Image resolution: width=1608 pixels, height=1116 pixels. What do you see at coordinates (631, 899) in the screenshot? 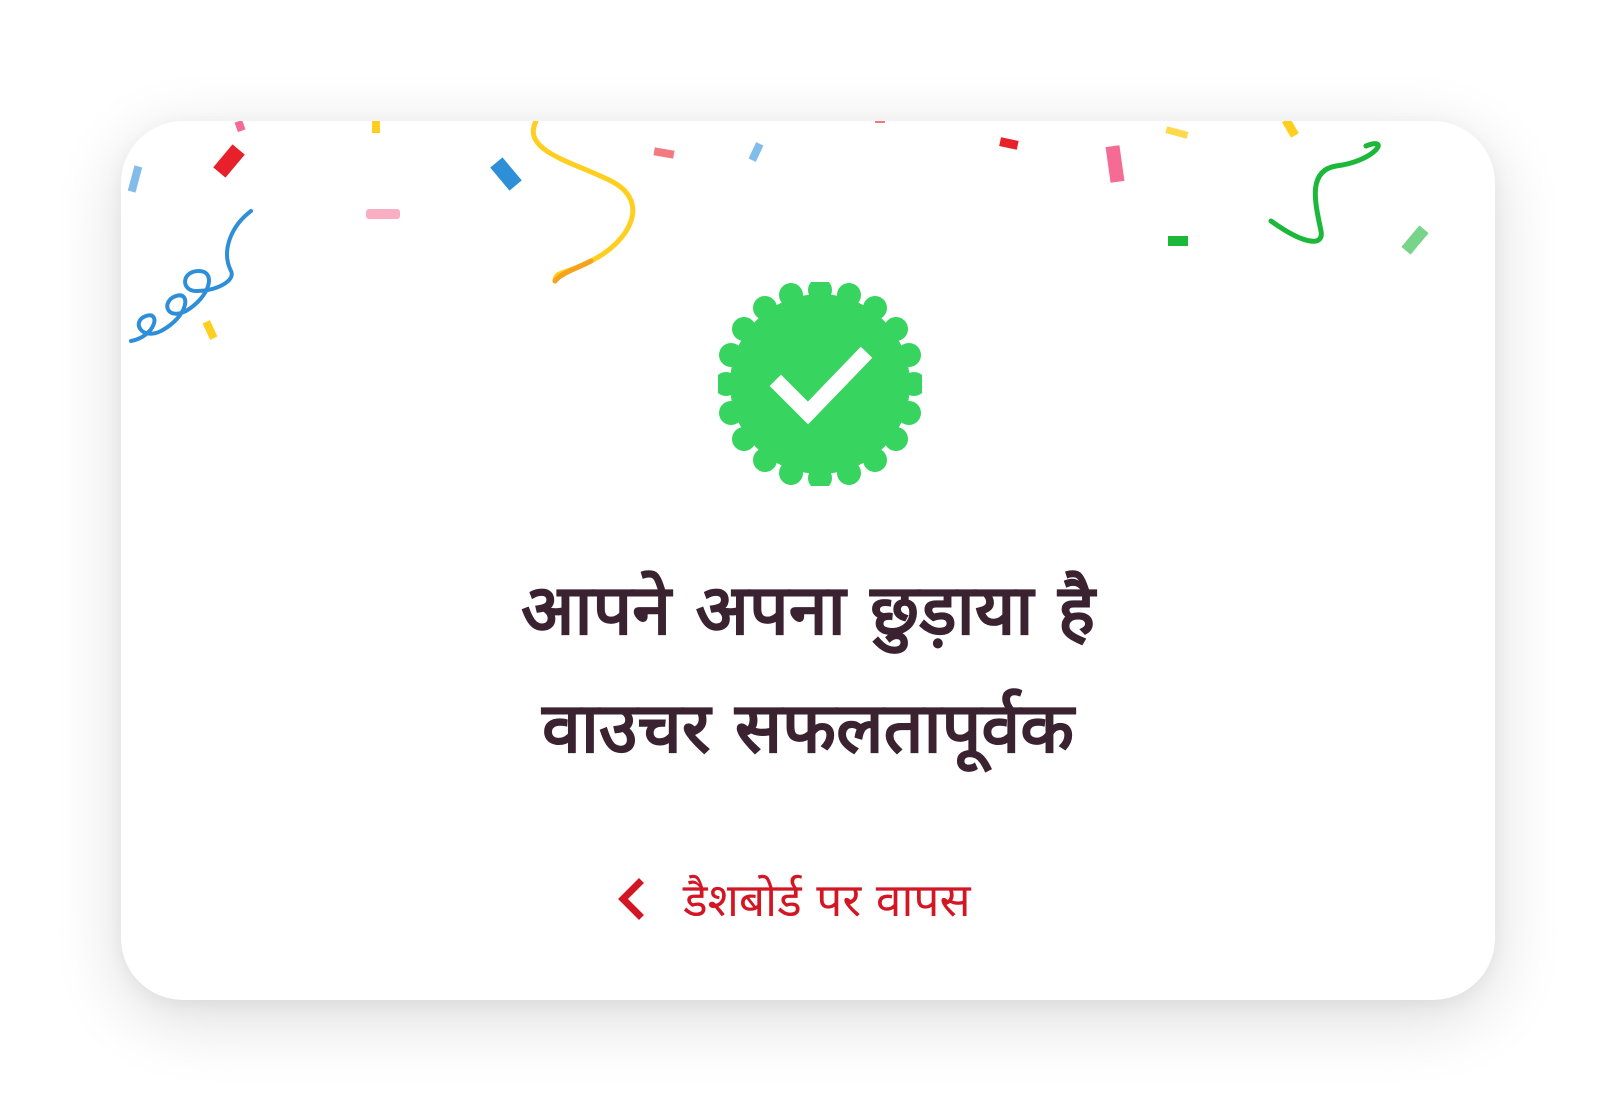
I see `chevron-left-icon` at bounding box center [631, 899].